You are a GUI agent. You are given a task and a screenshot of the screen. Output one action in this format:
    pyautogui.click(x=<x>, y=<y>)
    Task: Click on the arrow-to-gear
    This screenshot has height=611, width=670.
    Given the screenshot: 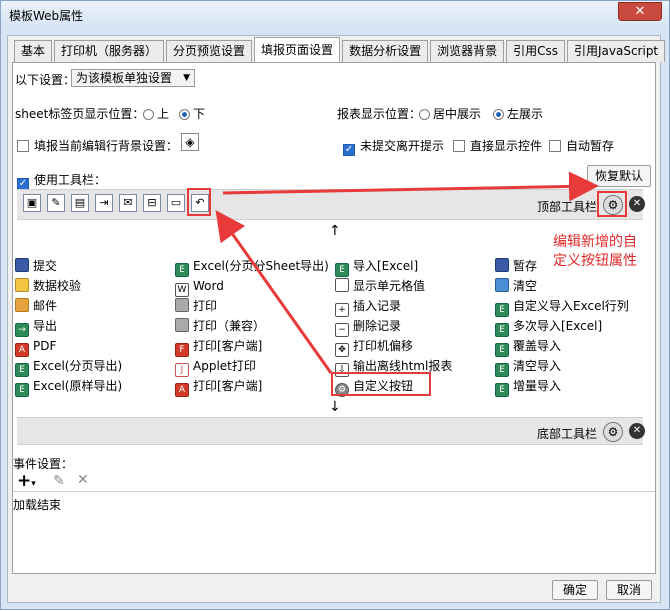 What is the action you would take?
    pyautogui.click(x=410, y=186)
    